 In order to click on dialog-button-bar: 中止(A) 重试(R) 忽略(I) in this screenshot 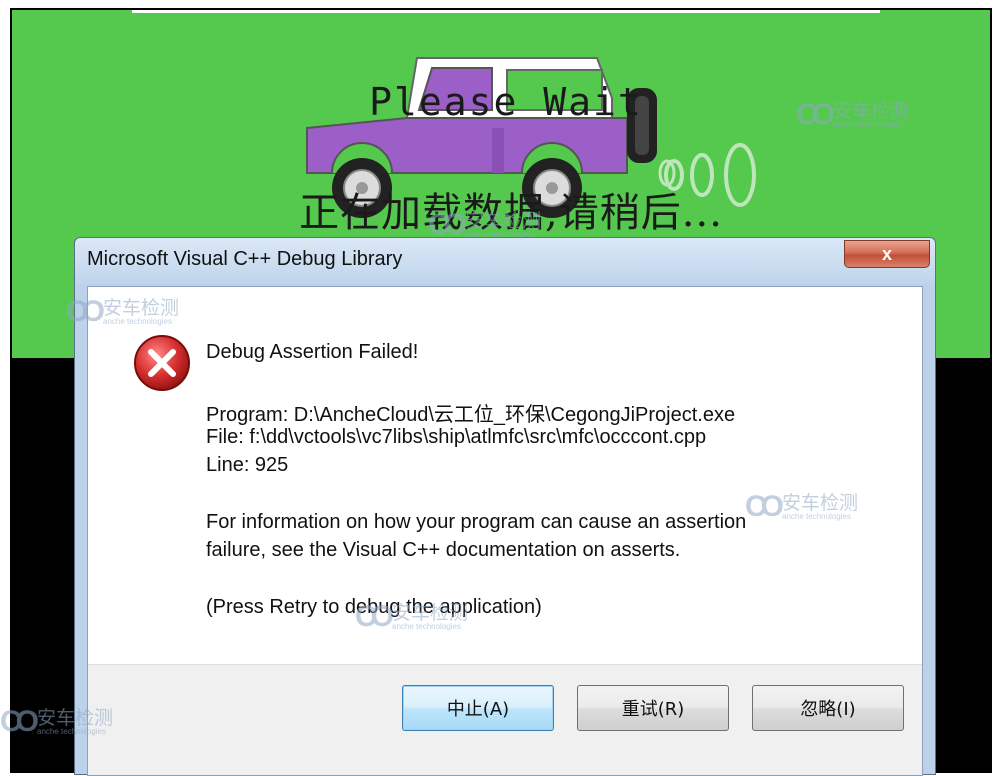, I will do `click(505, 719)`.